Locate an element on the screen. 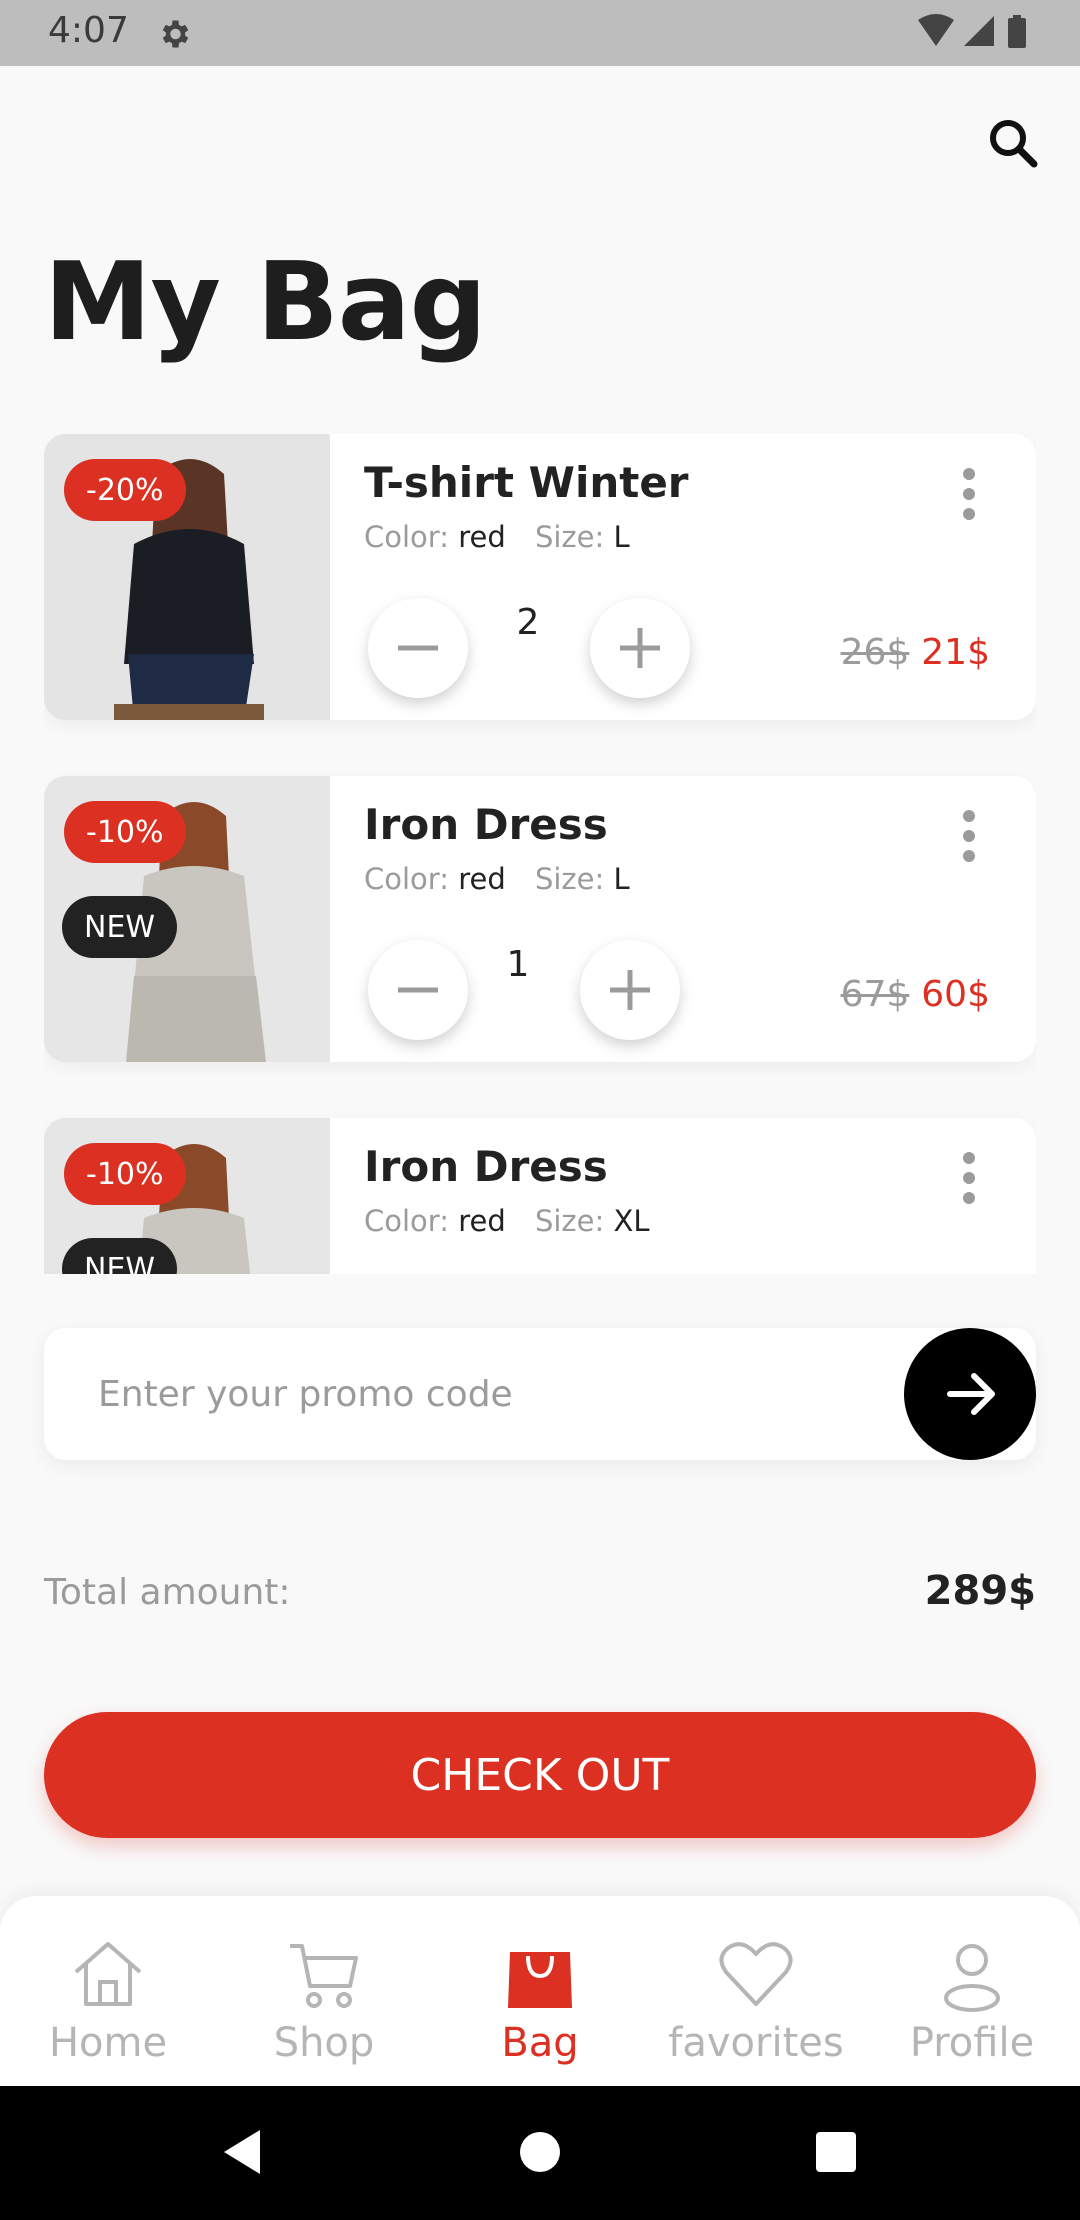  settings-icon is located at coordinates (175, 34).